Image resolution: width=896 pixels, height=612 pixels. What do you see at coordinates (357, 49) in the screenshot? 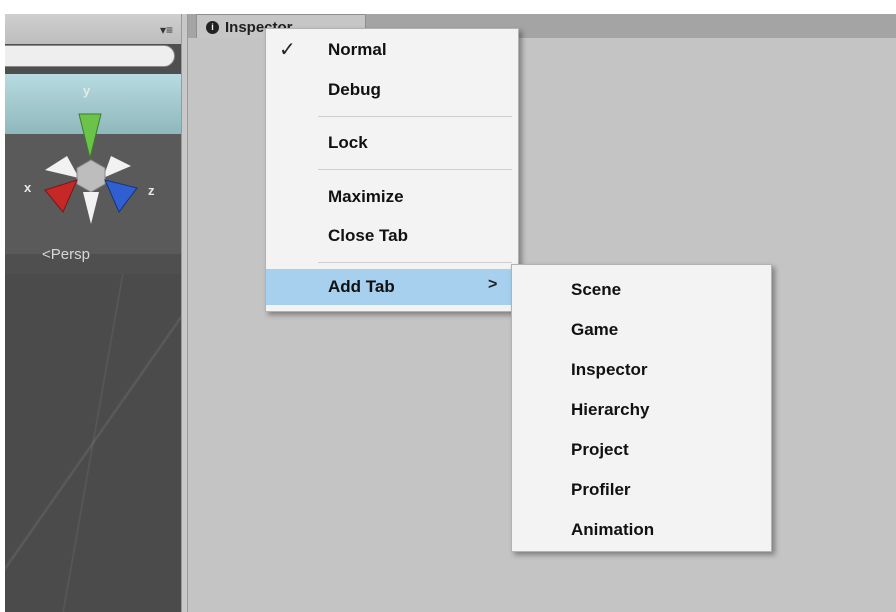
I see `menu-item-label: Normal` at bounding box center [357, 49].